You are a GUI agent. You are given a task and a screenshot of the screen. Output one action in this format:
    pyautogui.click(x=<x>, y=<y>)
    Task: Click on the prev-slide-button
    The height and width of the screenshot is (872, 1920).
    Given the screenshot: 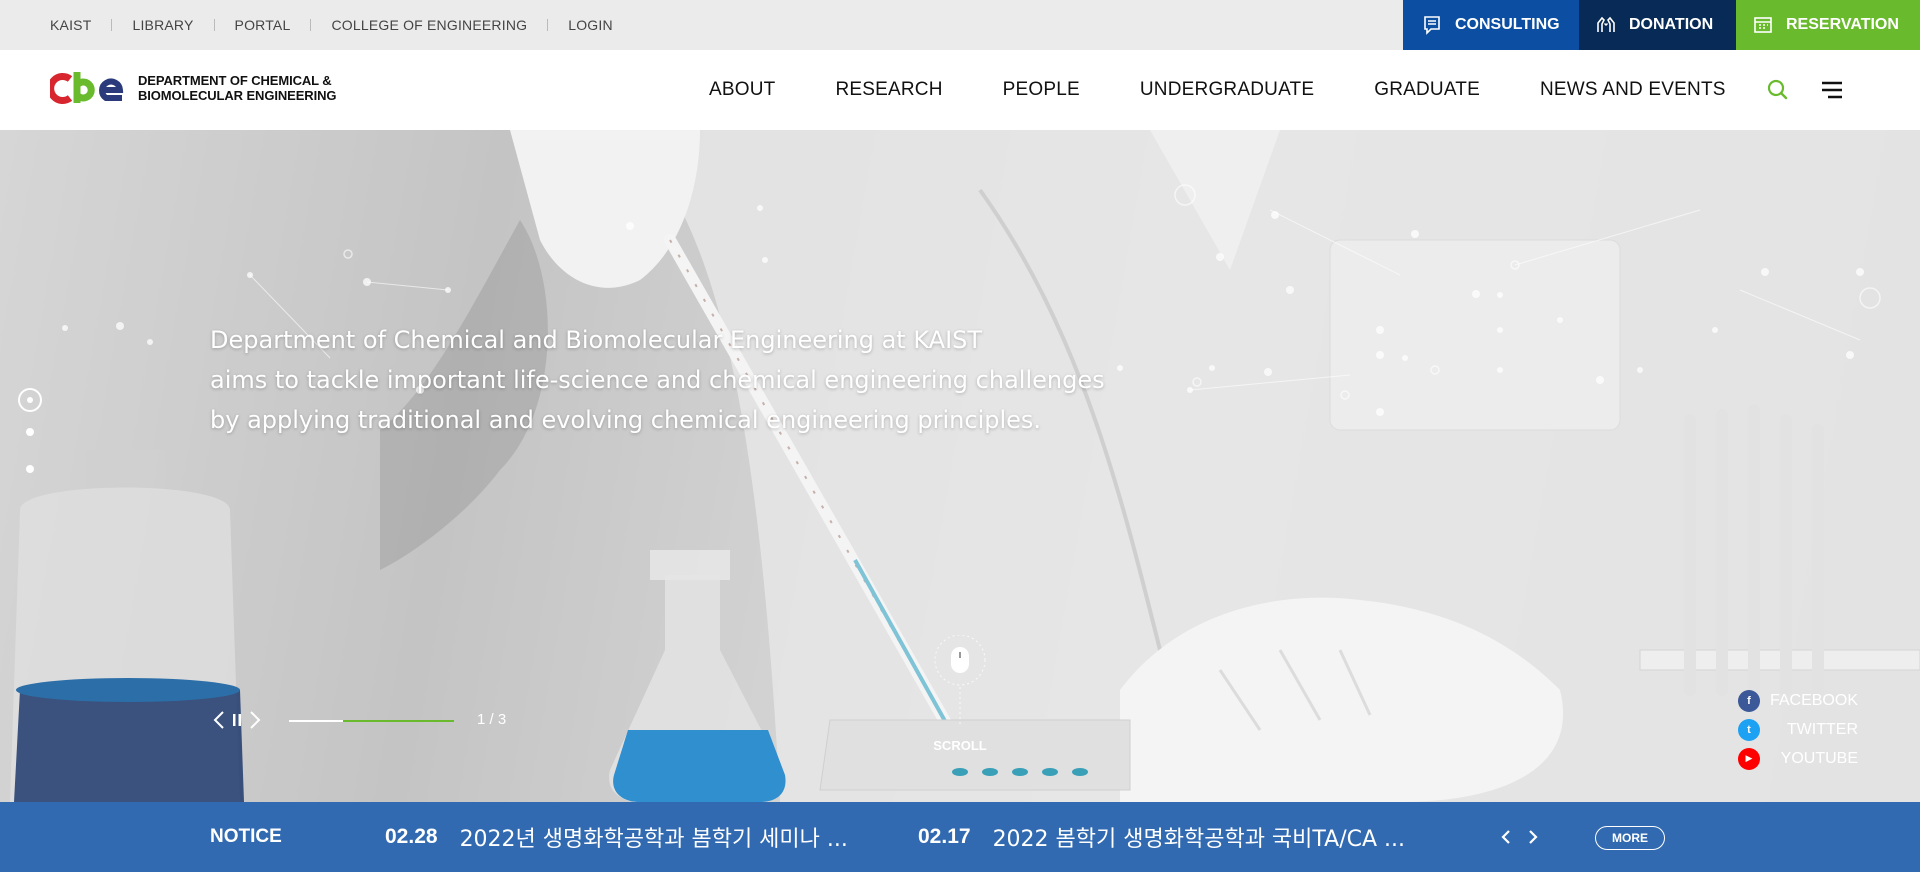 What is the action you would take?
    pyautogui.click(x=219, y=720)
    